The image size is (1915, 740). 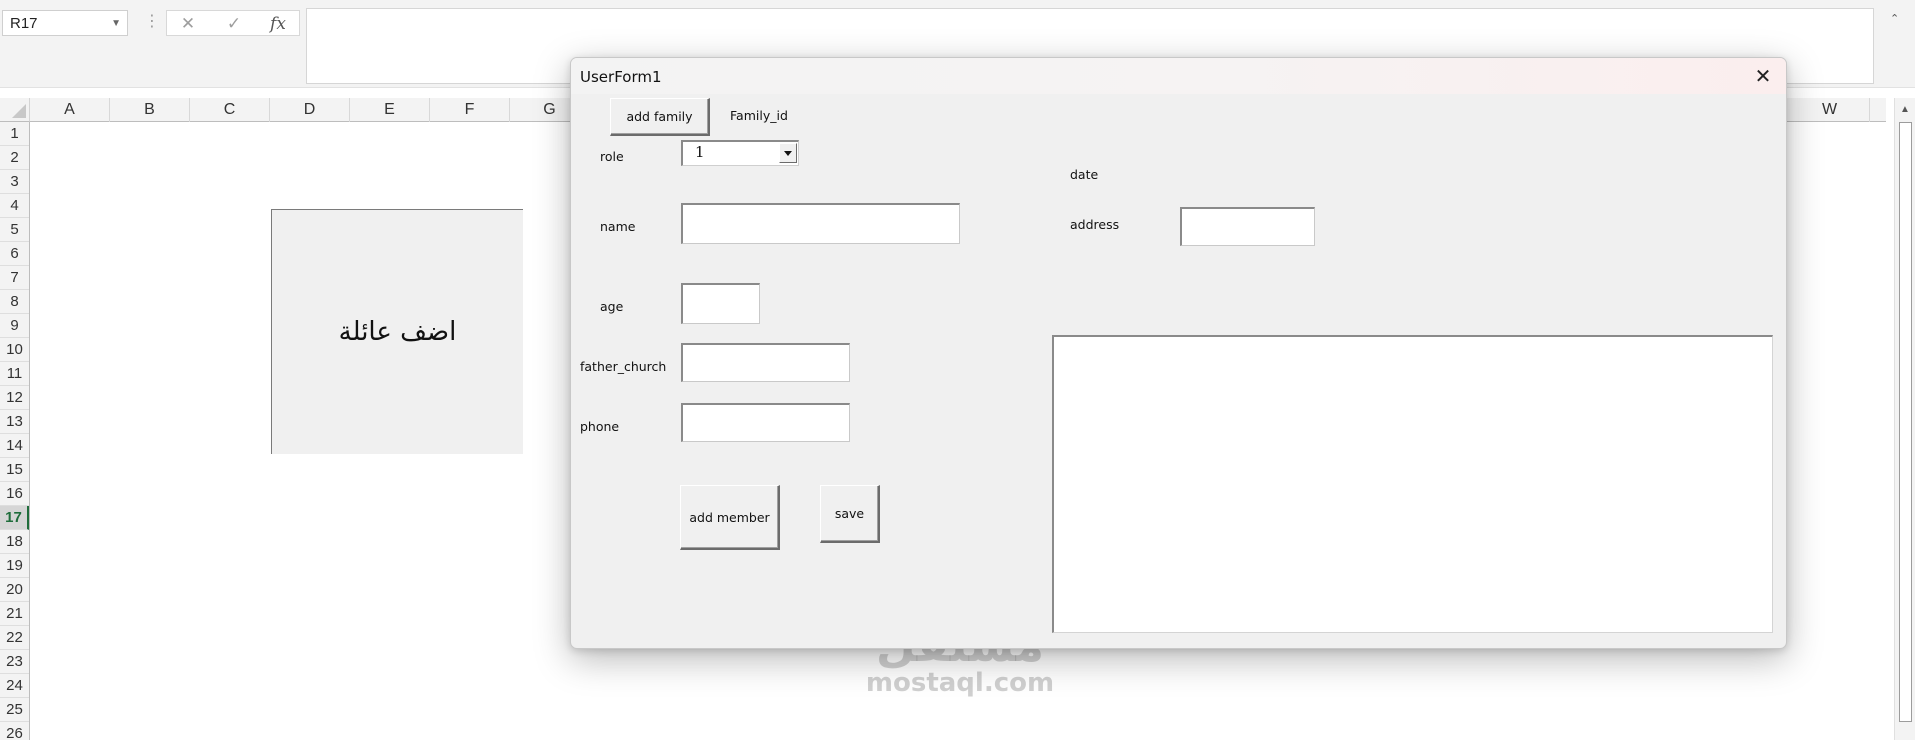 What do you see at coordinates (14, 350) in the screenshot?
I see `row-header: 10` at bounding box center [14, 350].